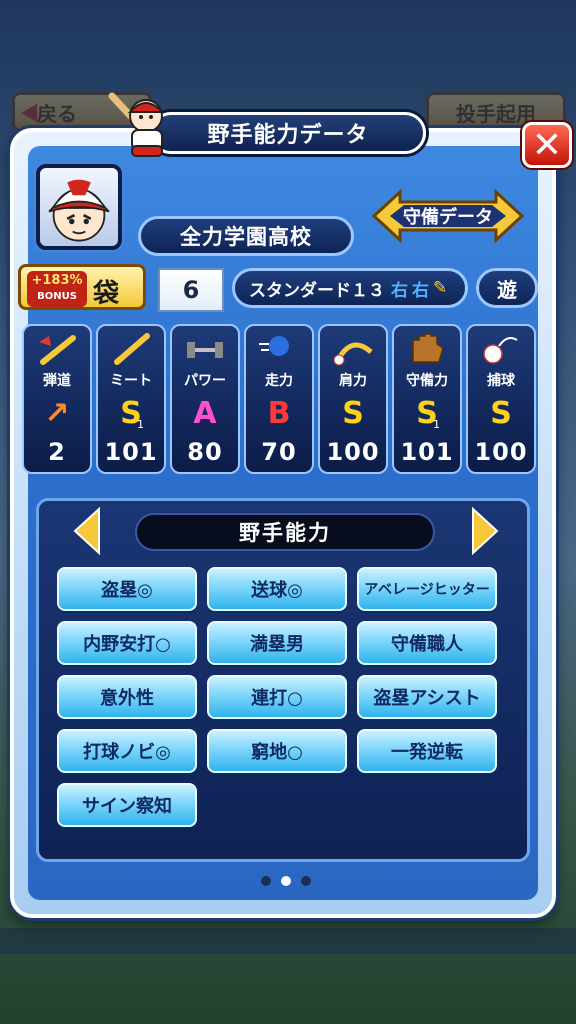 The width and height of the screenshot is (576, 1024). I want to click on stat-catching: 捕球 S 100, so click(501, 399).